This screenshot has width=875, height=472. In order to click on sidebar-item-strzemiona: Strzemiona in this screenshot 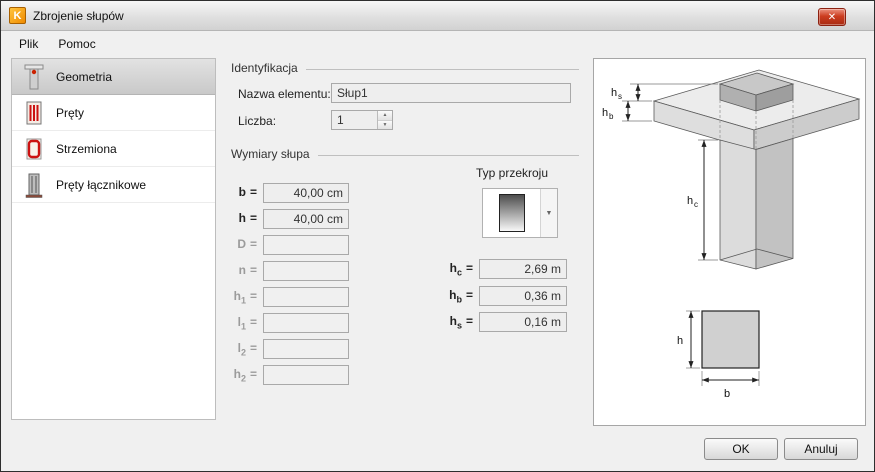, I will do `click(113, 149)`.